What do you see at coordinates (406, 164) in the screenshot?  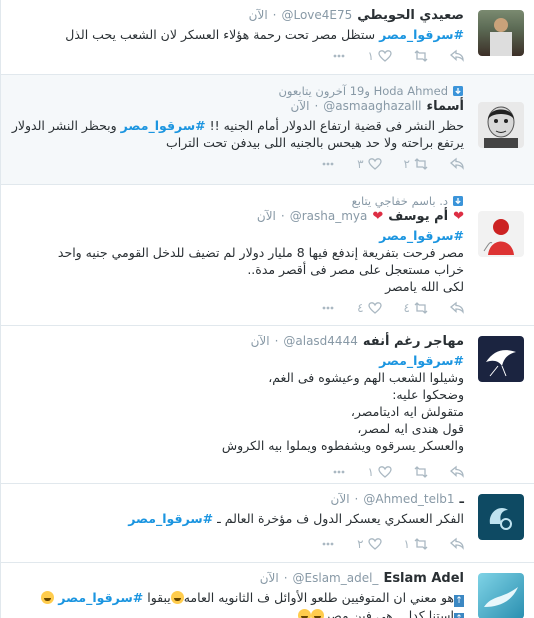 I see `retweet-count: ٢` at bounding box center [406, 164].